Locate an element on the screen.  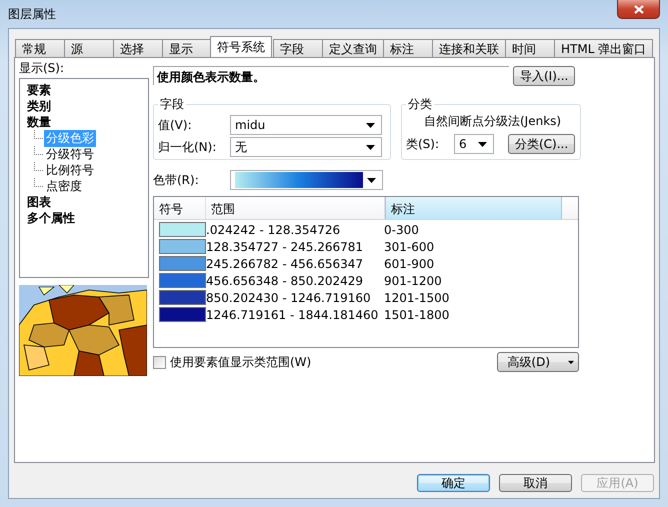
tab: 显示 is located at coordinates (187, 48).